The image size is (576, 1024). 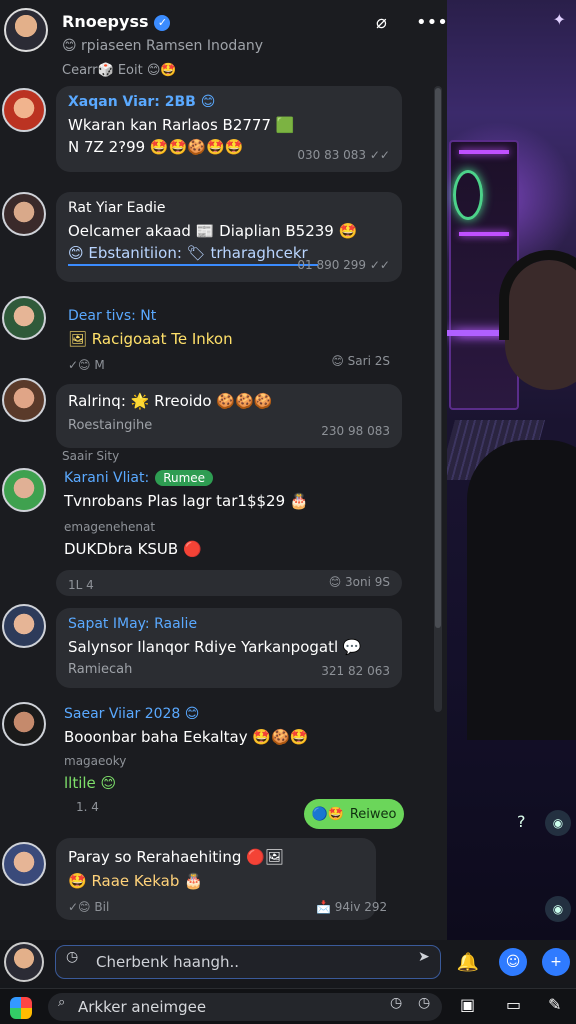 What do you see at coordinates (81, 585) in the screenshot?
I see `message-reactions: 1L 4` at bounding box center [81, 585].